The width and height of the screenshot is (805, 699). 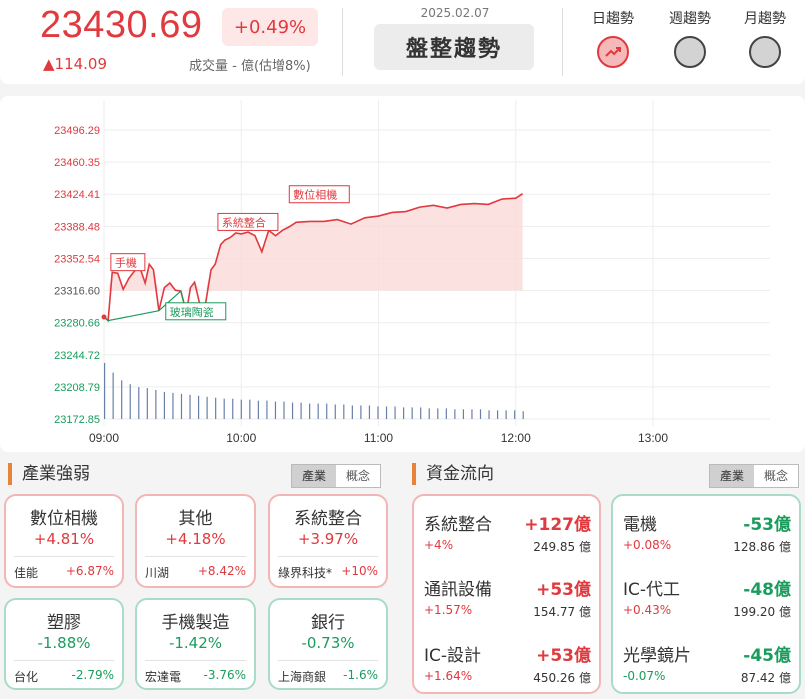 What do you see at coordinates (378, 438) in the screenshot?
I see `x-tick-label: 11:00` at bounding box center [378, 438].